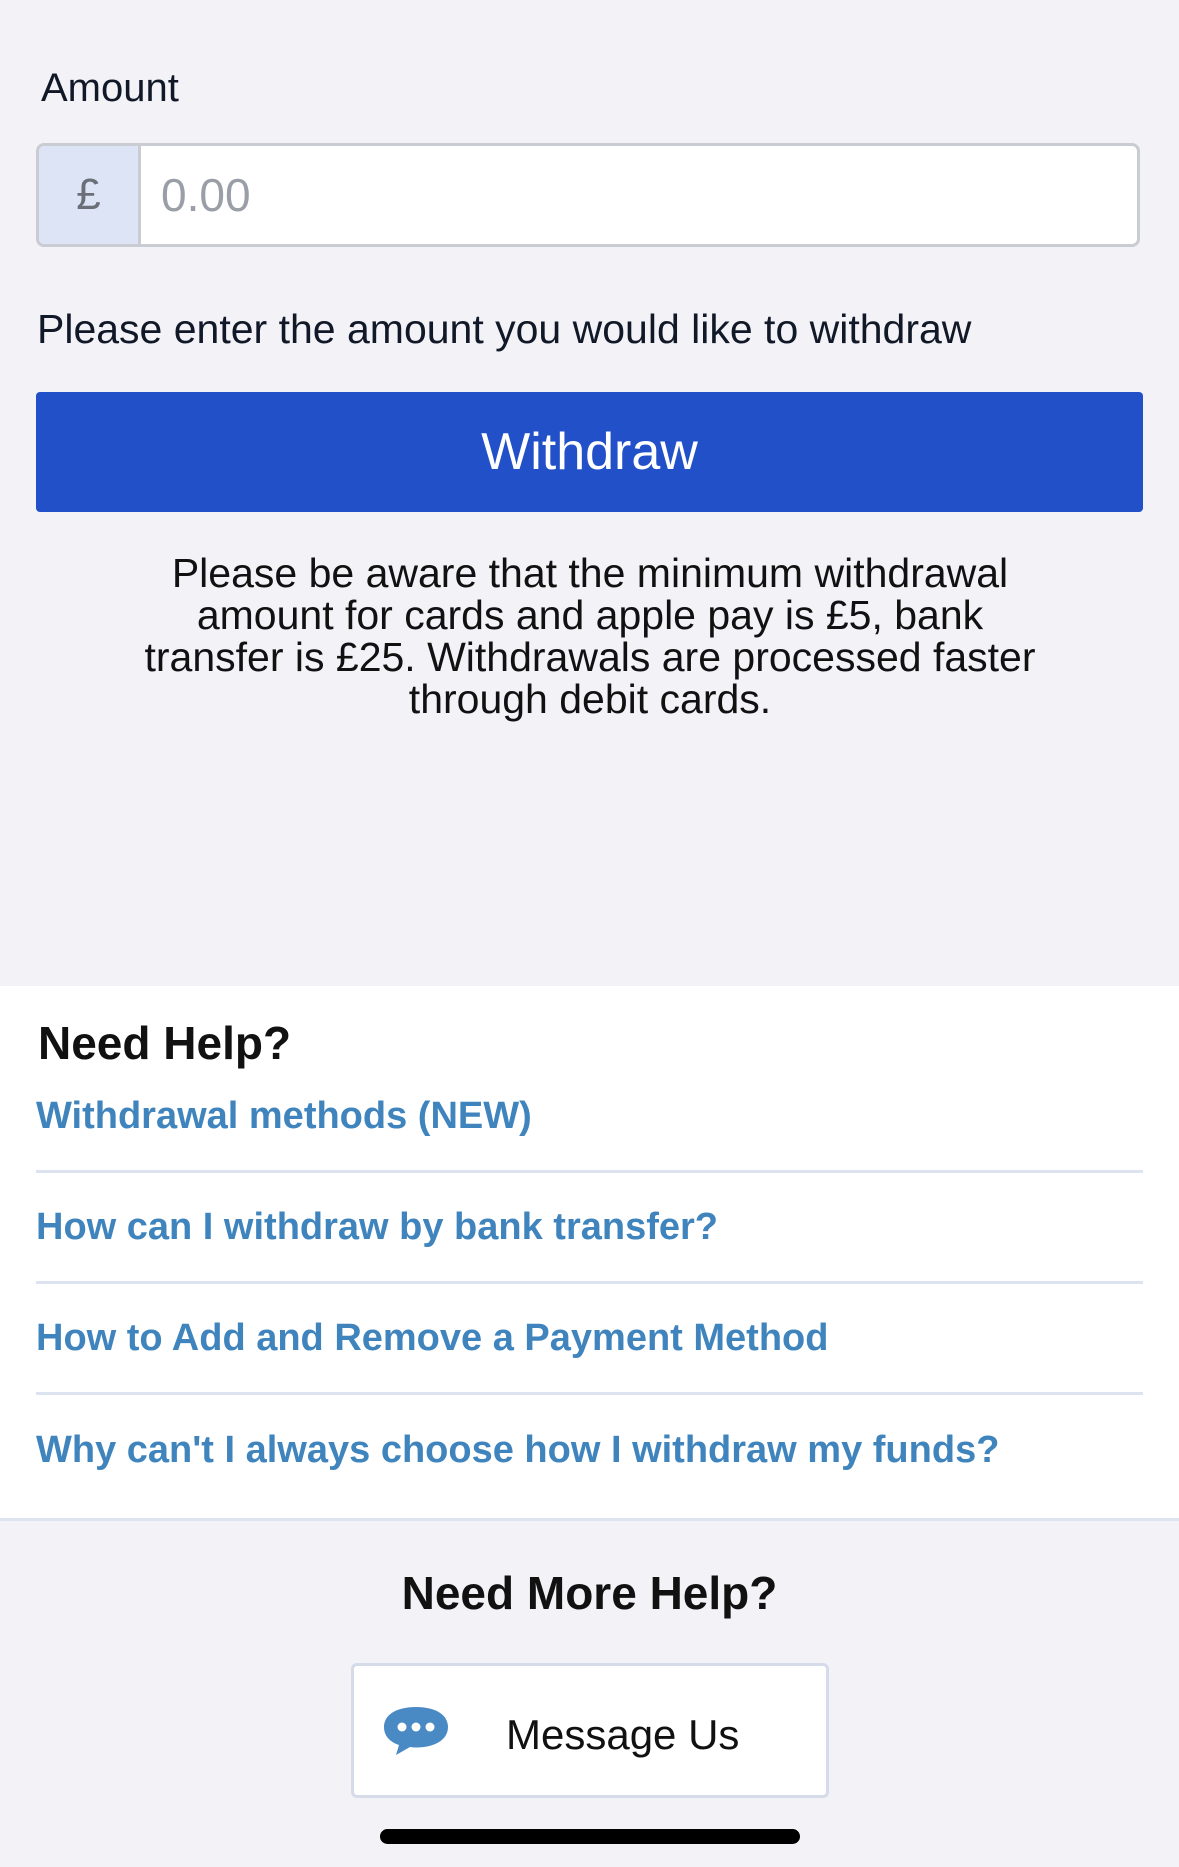 Image resolution: width=1179 pixels, height=1867 pixels. Describe the element at coordinates (589, 1117) in the screenshot. I see `help-link-withdrawal-methods: Withdrawal methods (NEW)` at that location.